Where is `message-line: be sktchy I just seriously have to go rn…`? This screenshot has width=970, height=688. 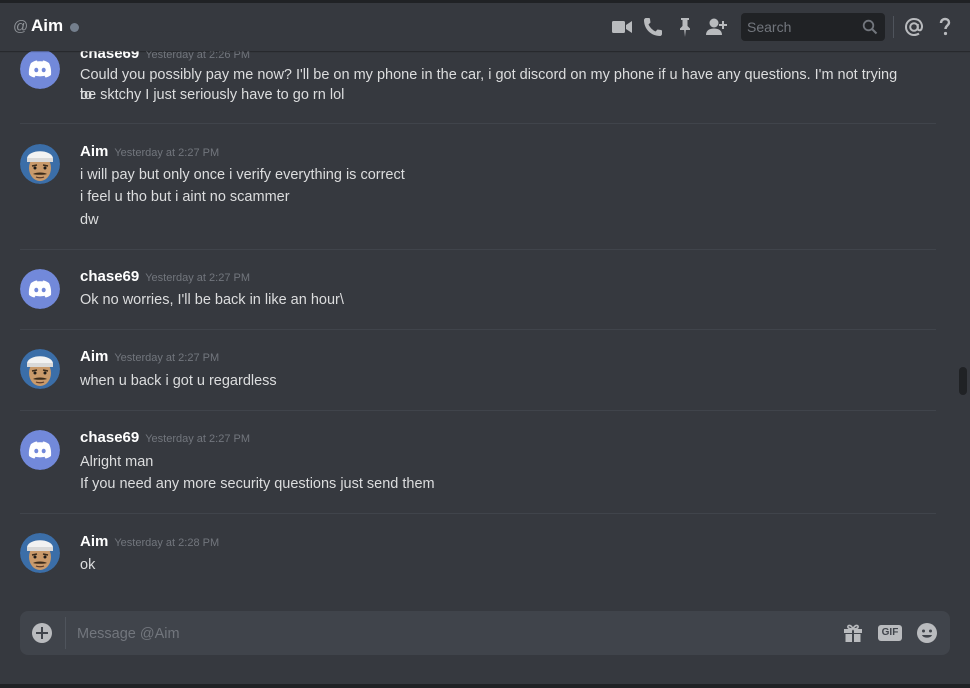
message-line: be sktchy I just seriously have to go rn… is located at coordinates (212, 95).